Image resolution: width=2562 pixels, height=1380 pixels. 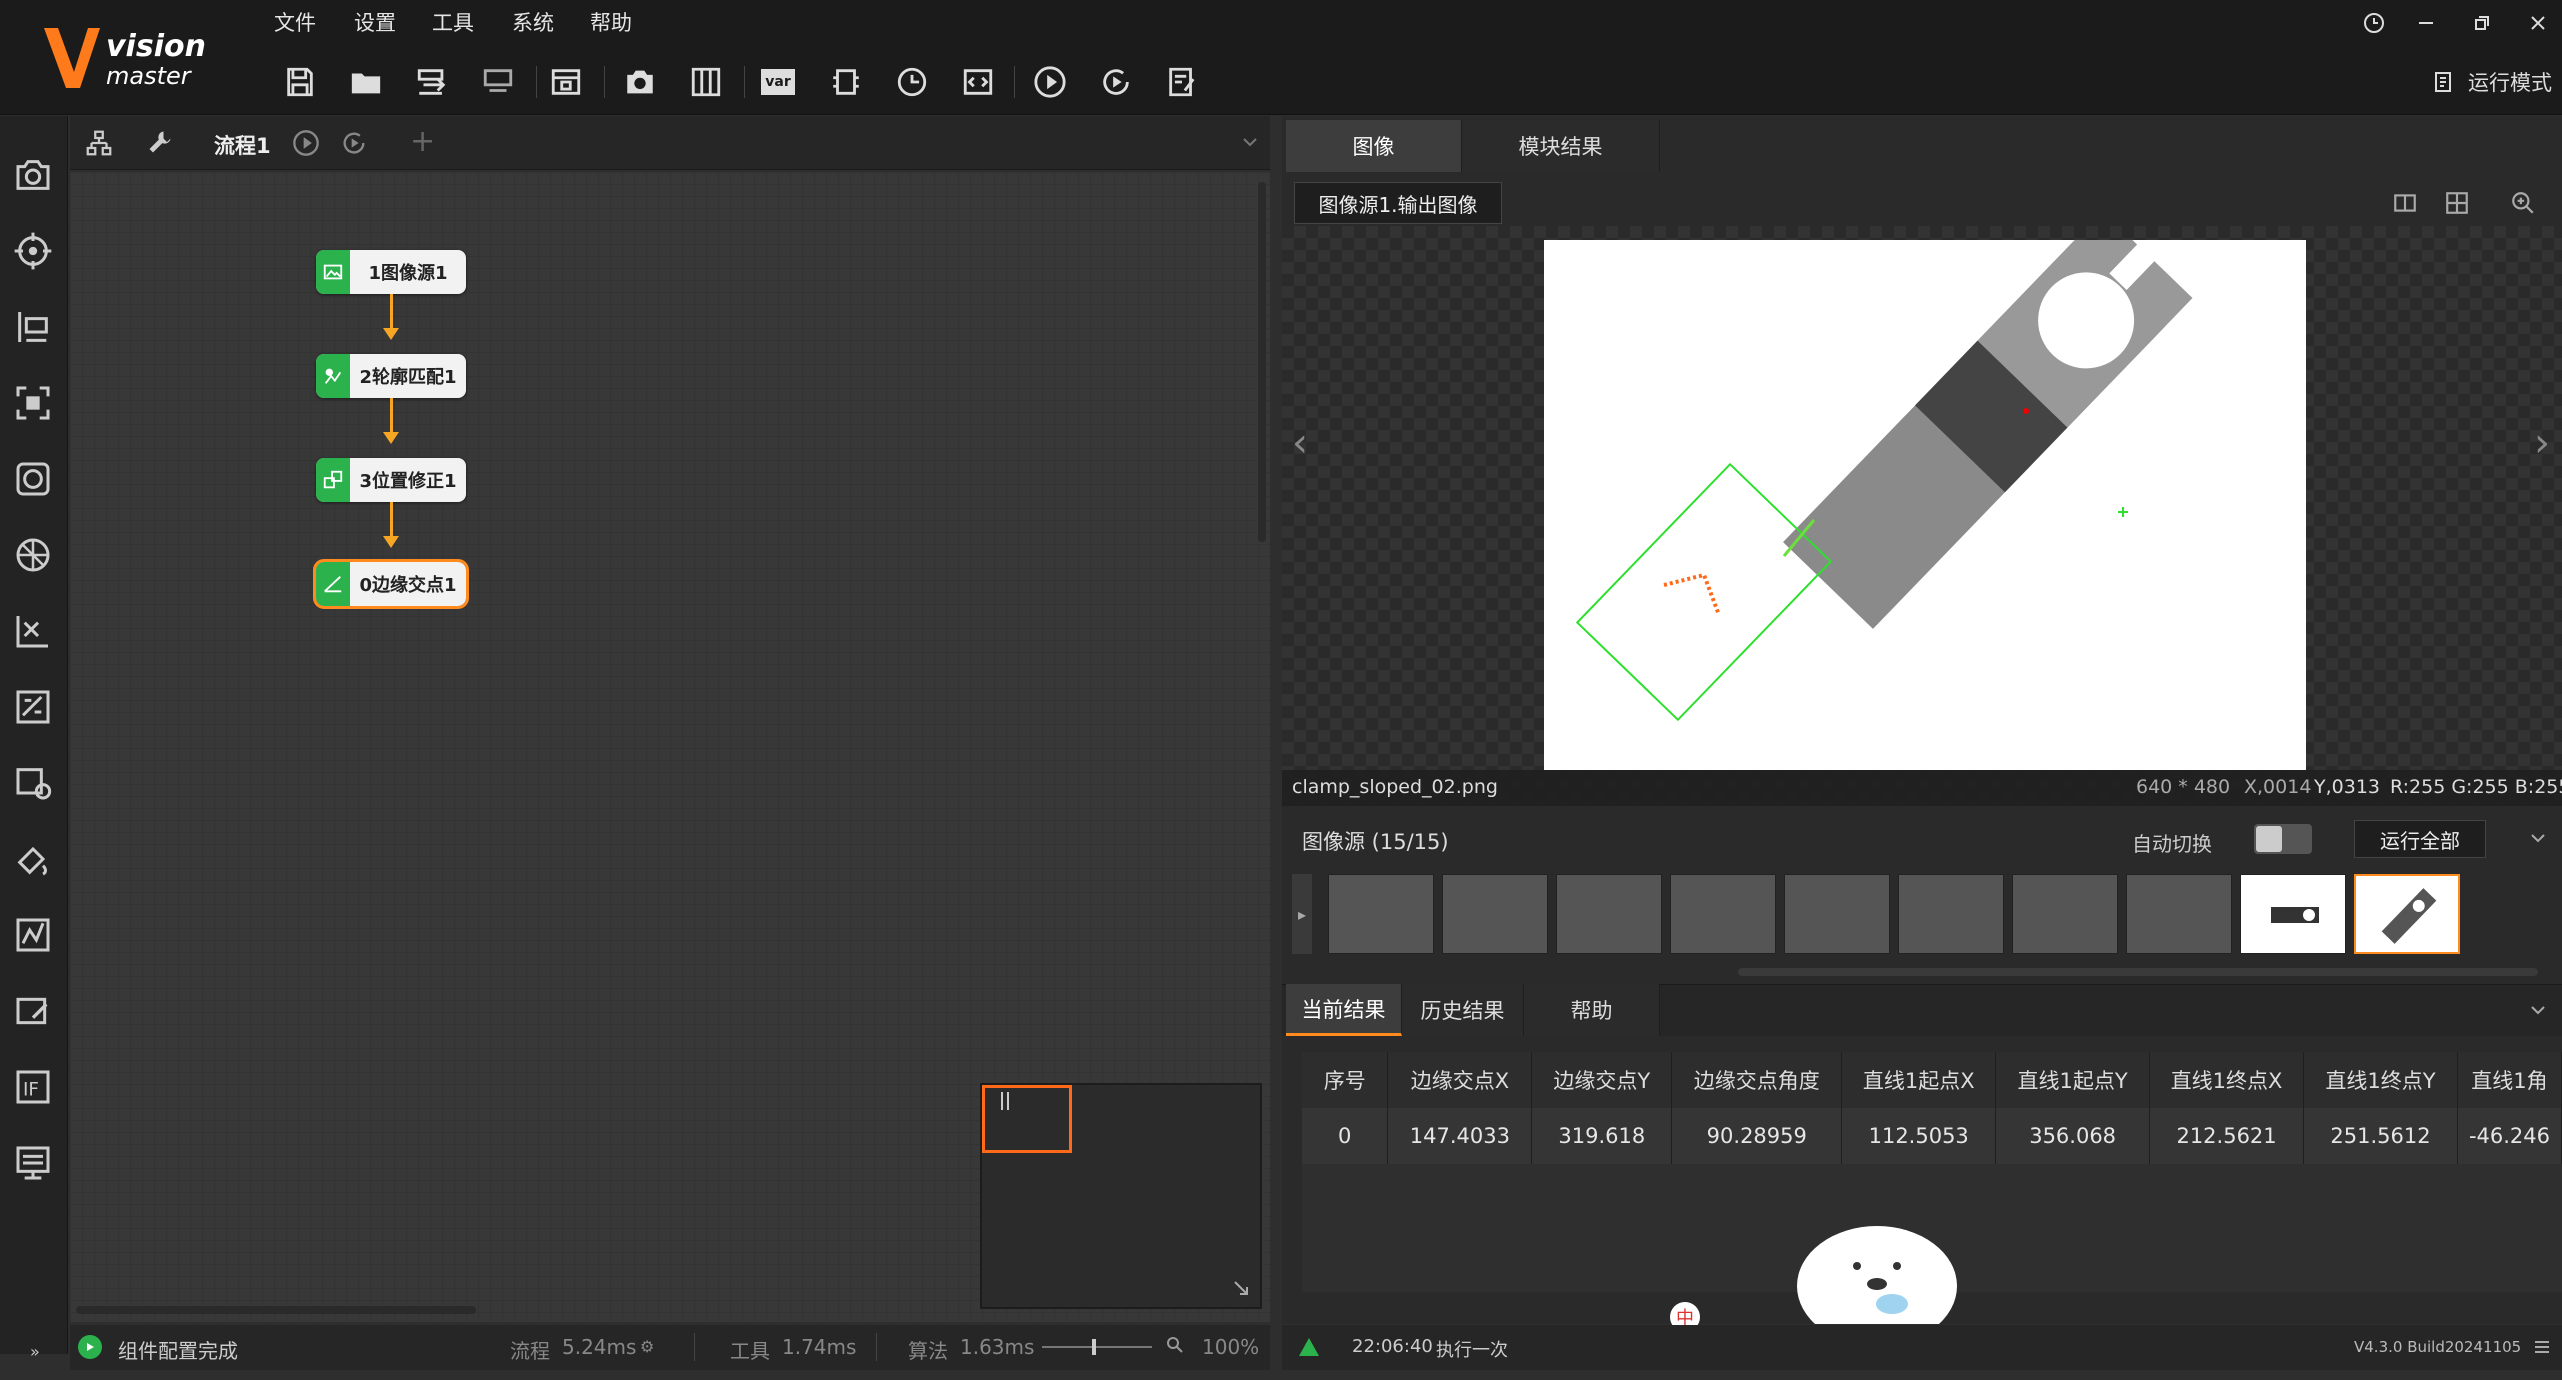 I want to click on previous-image-icon: ‹, so click(x=1300, y=443).